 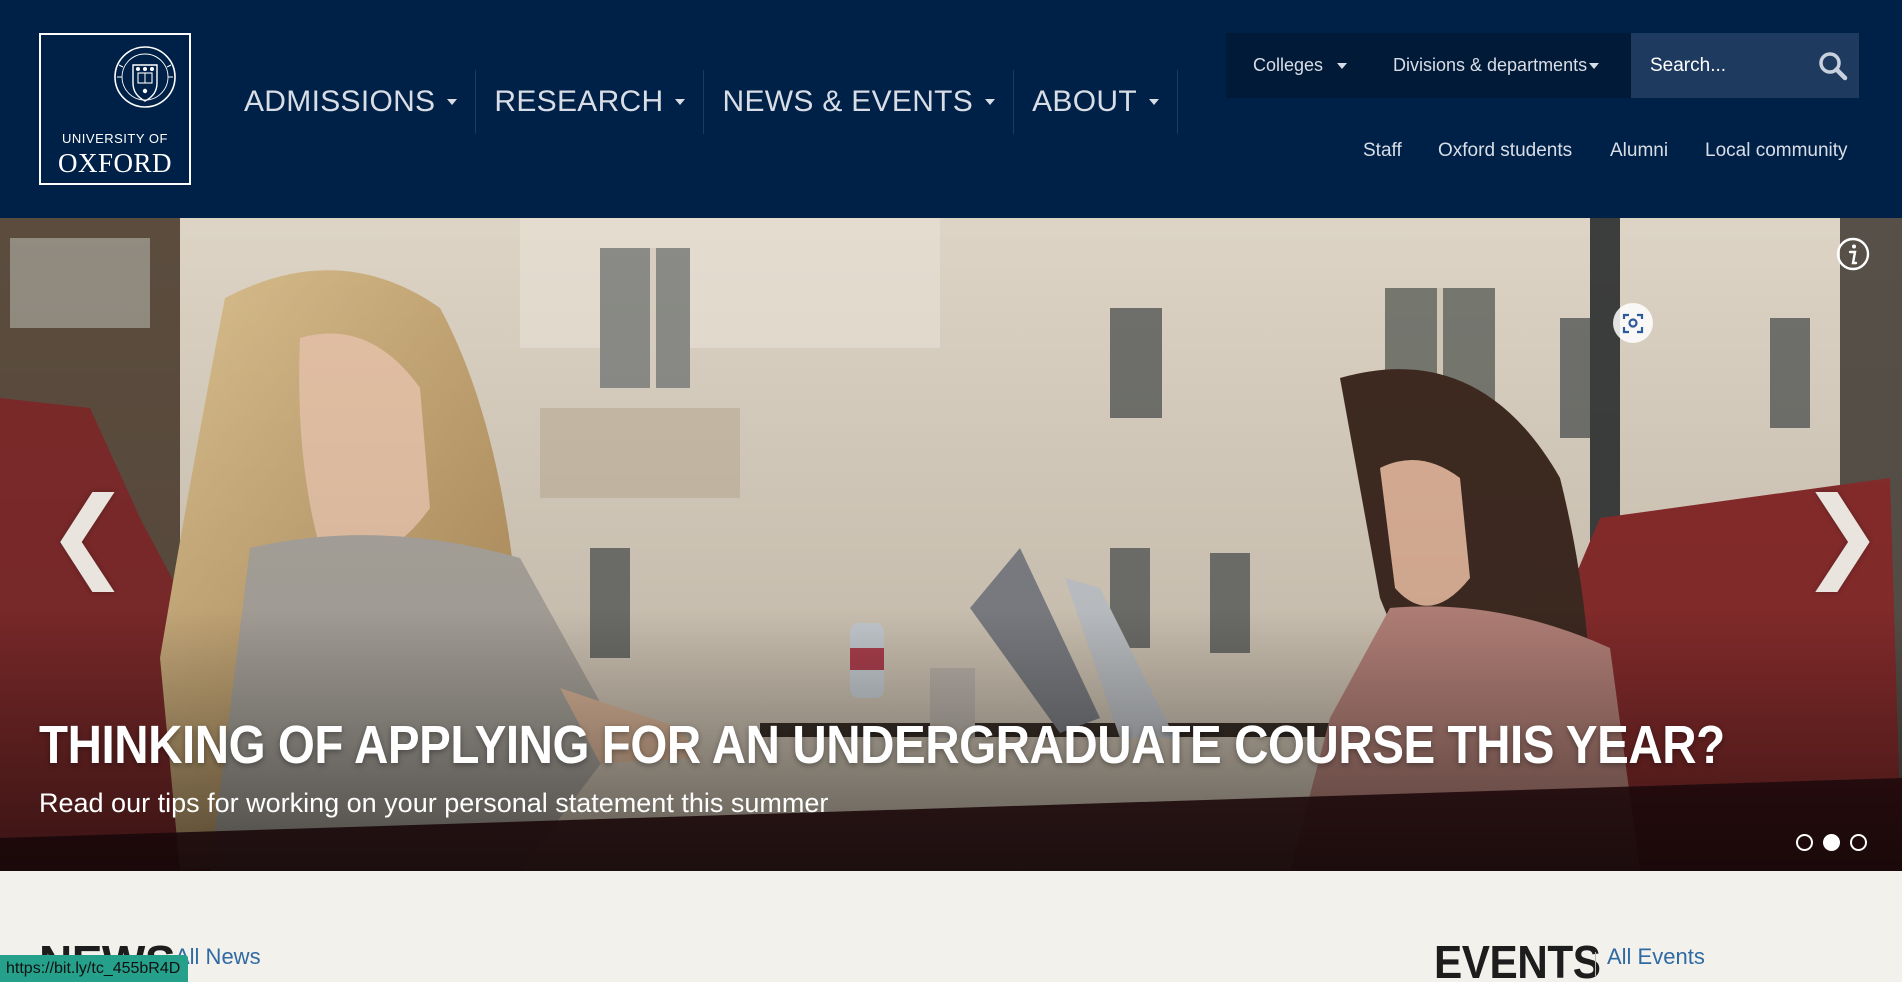 What do you see at coordinates (1656, 957) in the screenshot?
I see `all-events-link: All Events` at bounding box center [1656, 957].